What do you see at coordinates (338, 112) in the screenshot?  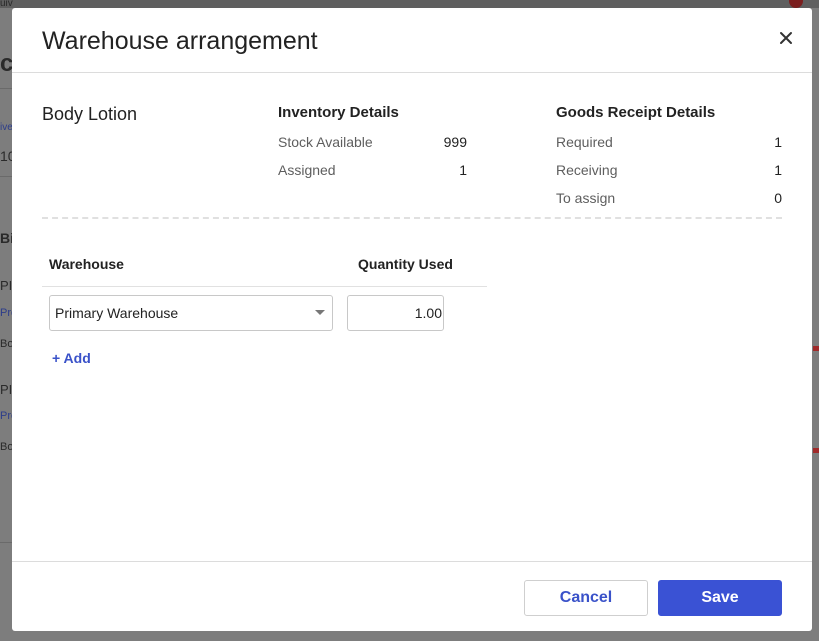 I see `inventory-details-title: Inventory Details` at bounding box center [338, 112].